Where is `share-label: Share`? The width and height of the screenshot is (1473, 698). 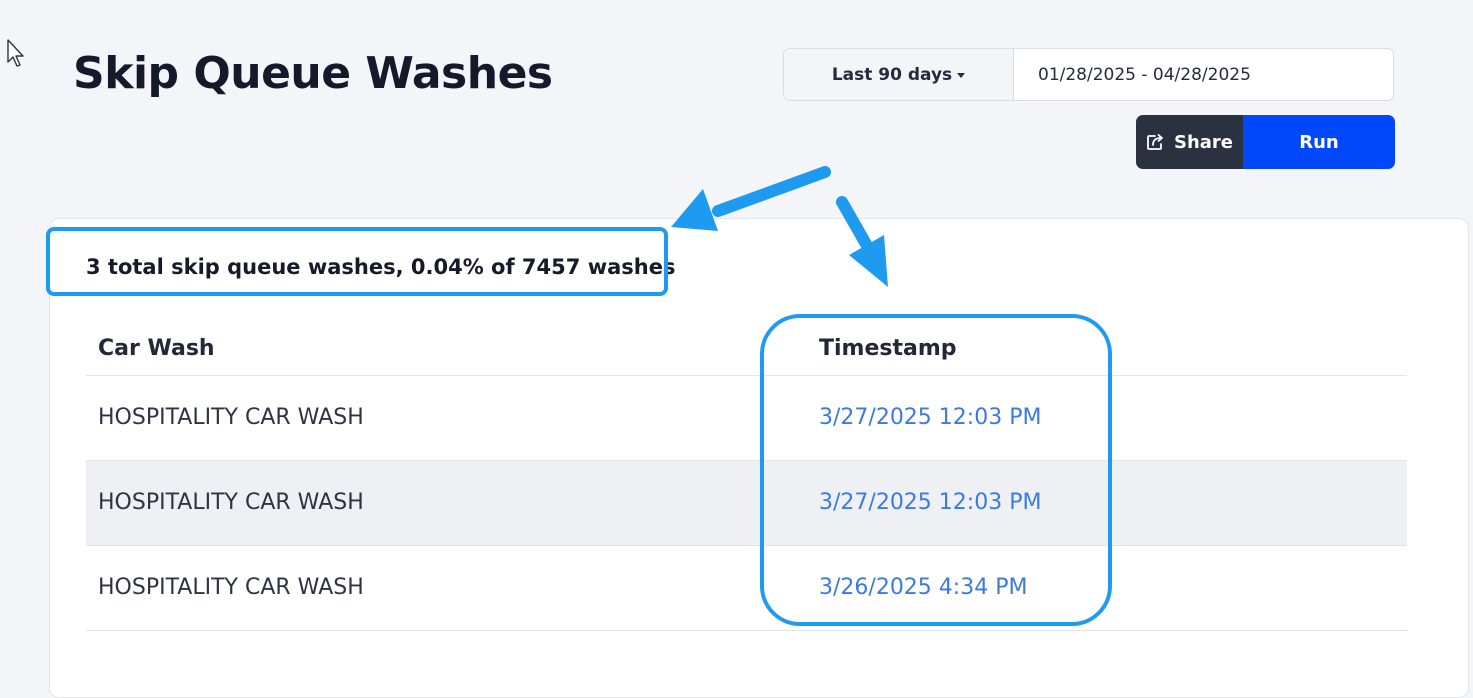 share-label: Share is located at coordinates (1203, 142).